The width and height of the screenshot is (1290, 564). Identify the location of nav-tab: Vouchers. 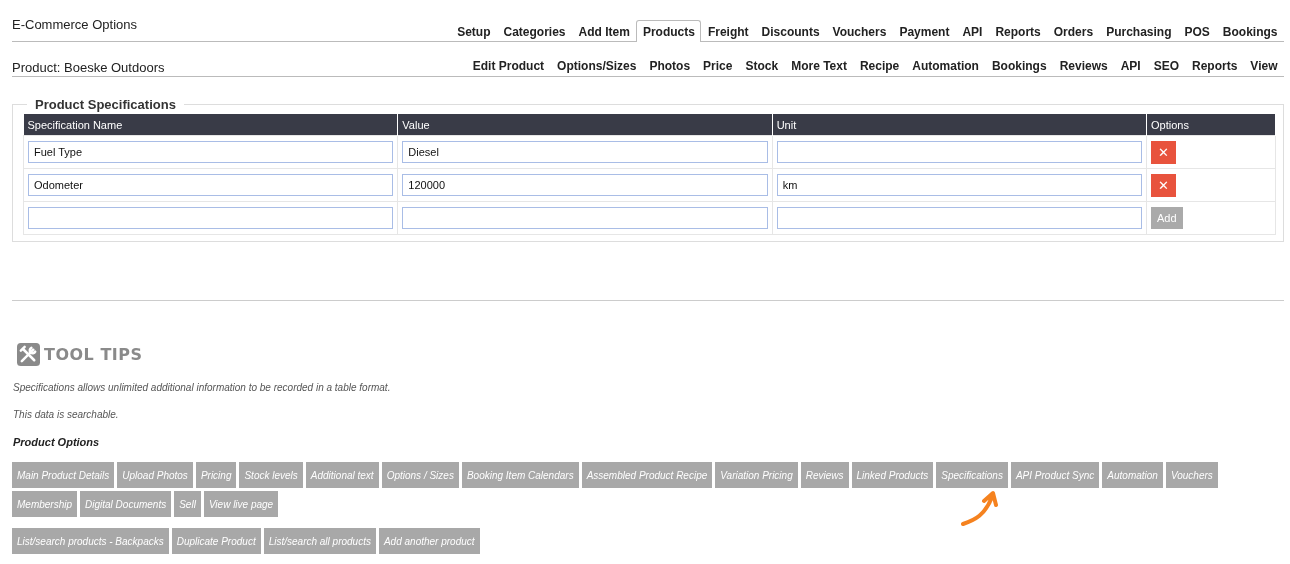
(859, 31).